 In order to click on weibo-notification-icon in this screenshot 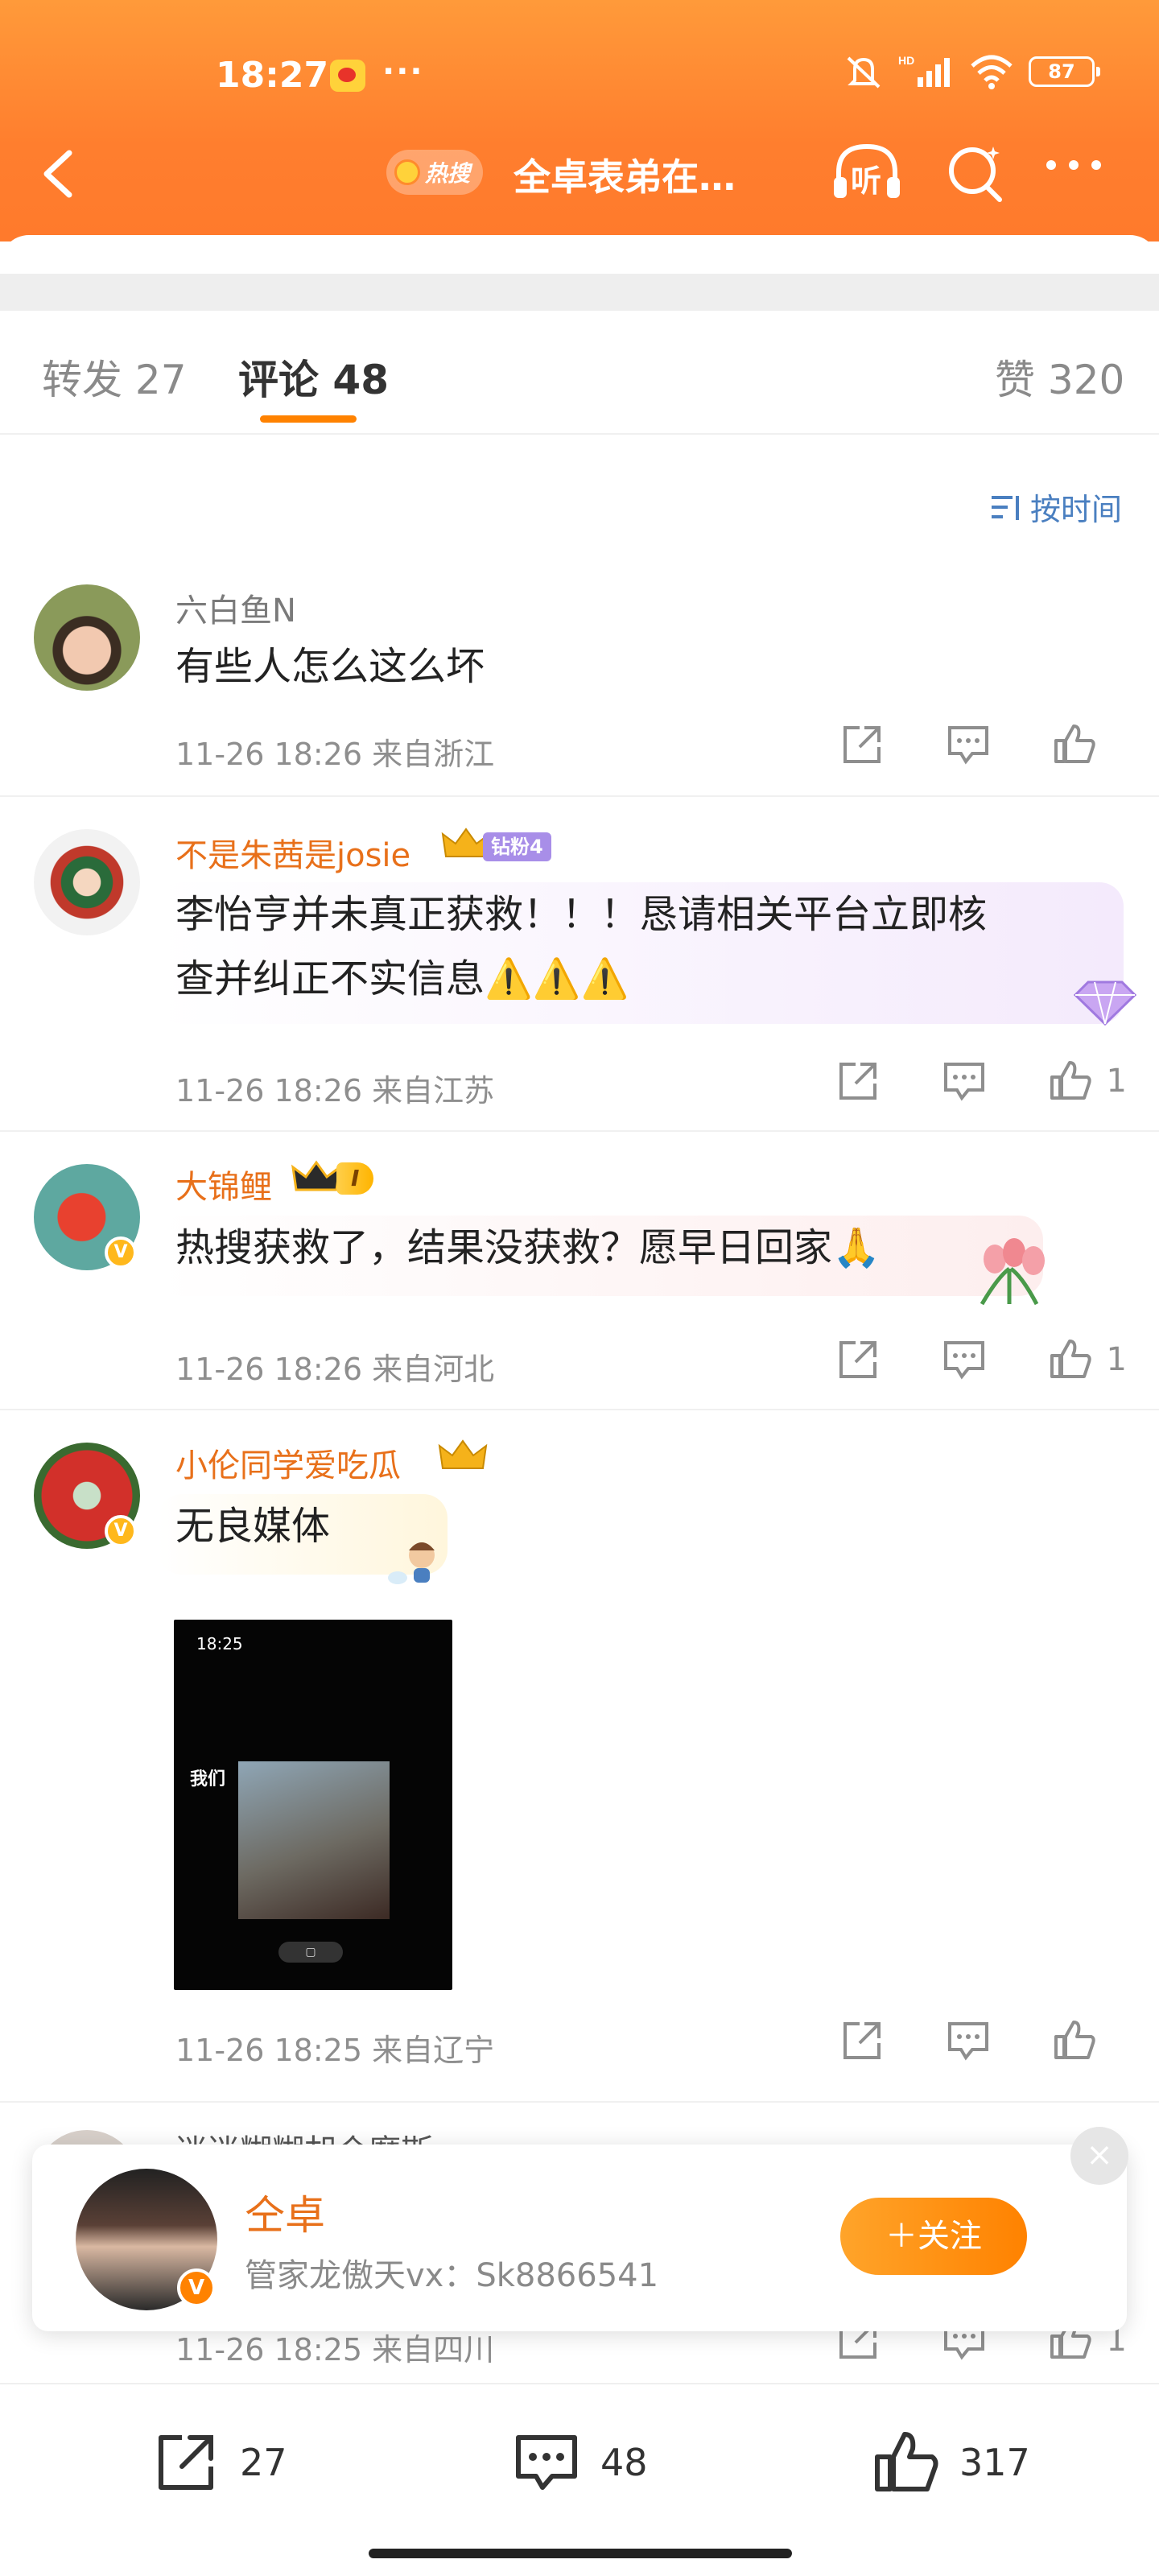, I will do `click(347, 76)`.